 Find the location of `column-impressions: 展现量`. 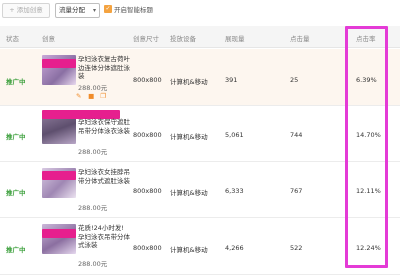

column-impressions: 展现量 is located at coordinates (235, 39).